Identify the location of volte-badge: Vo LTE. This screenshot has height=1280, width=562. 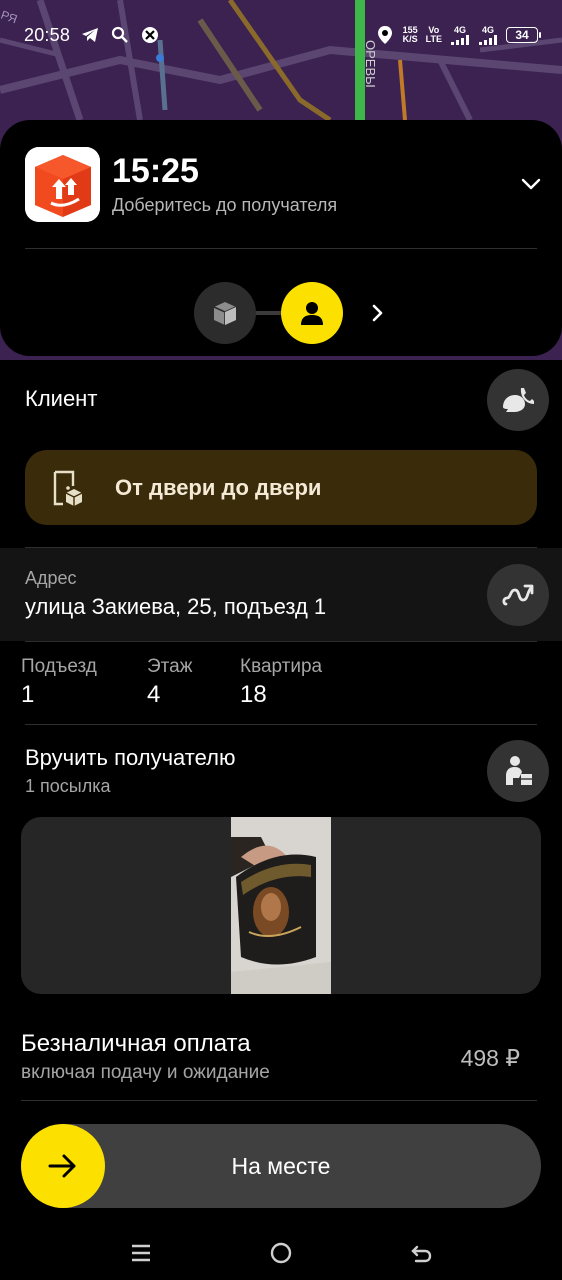
(434, 35).